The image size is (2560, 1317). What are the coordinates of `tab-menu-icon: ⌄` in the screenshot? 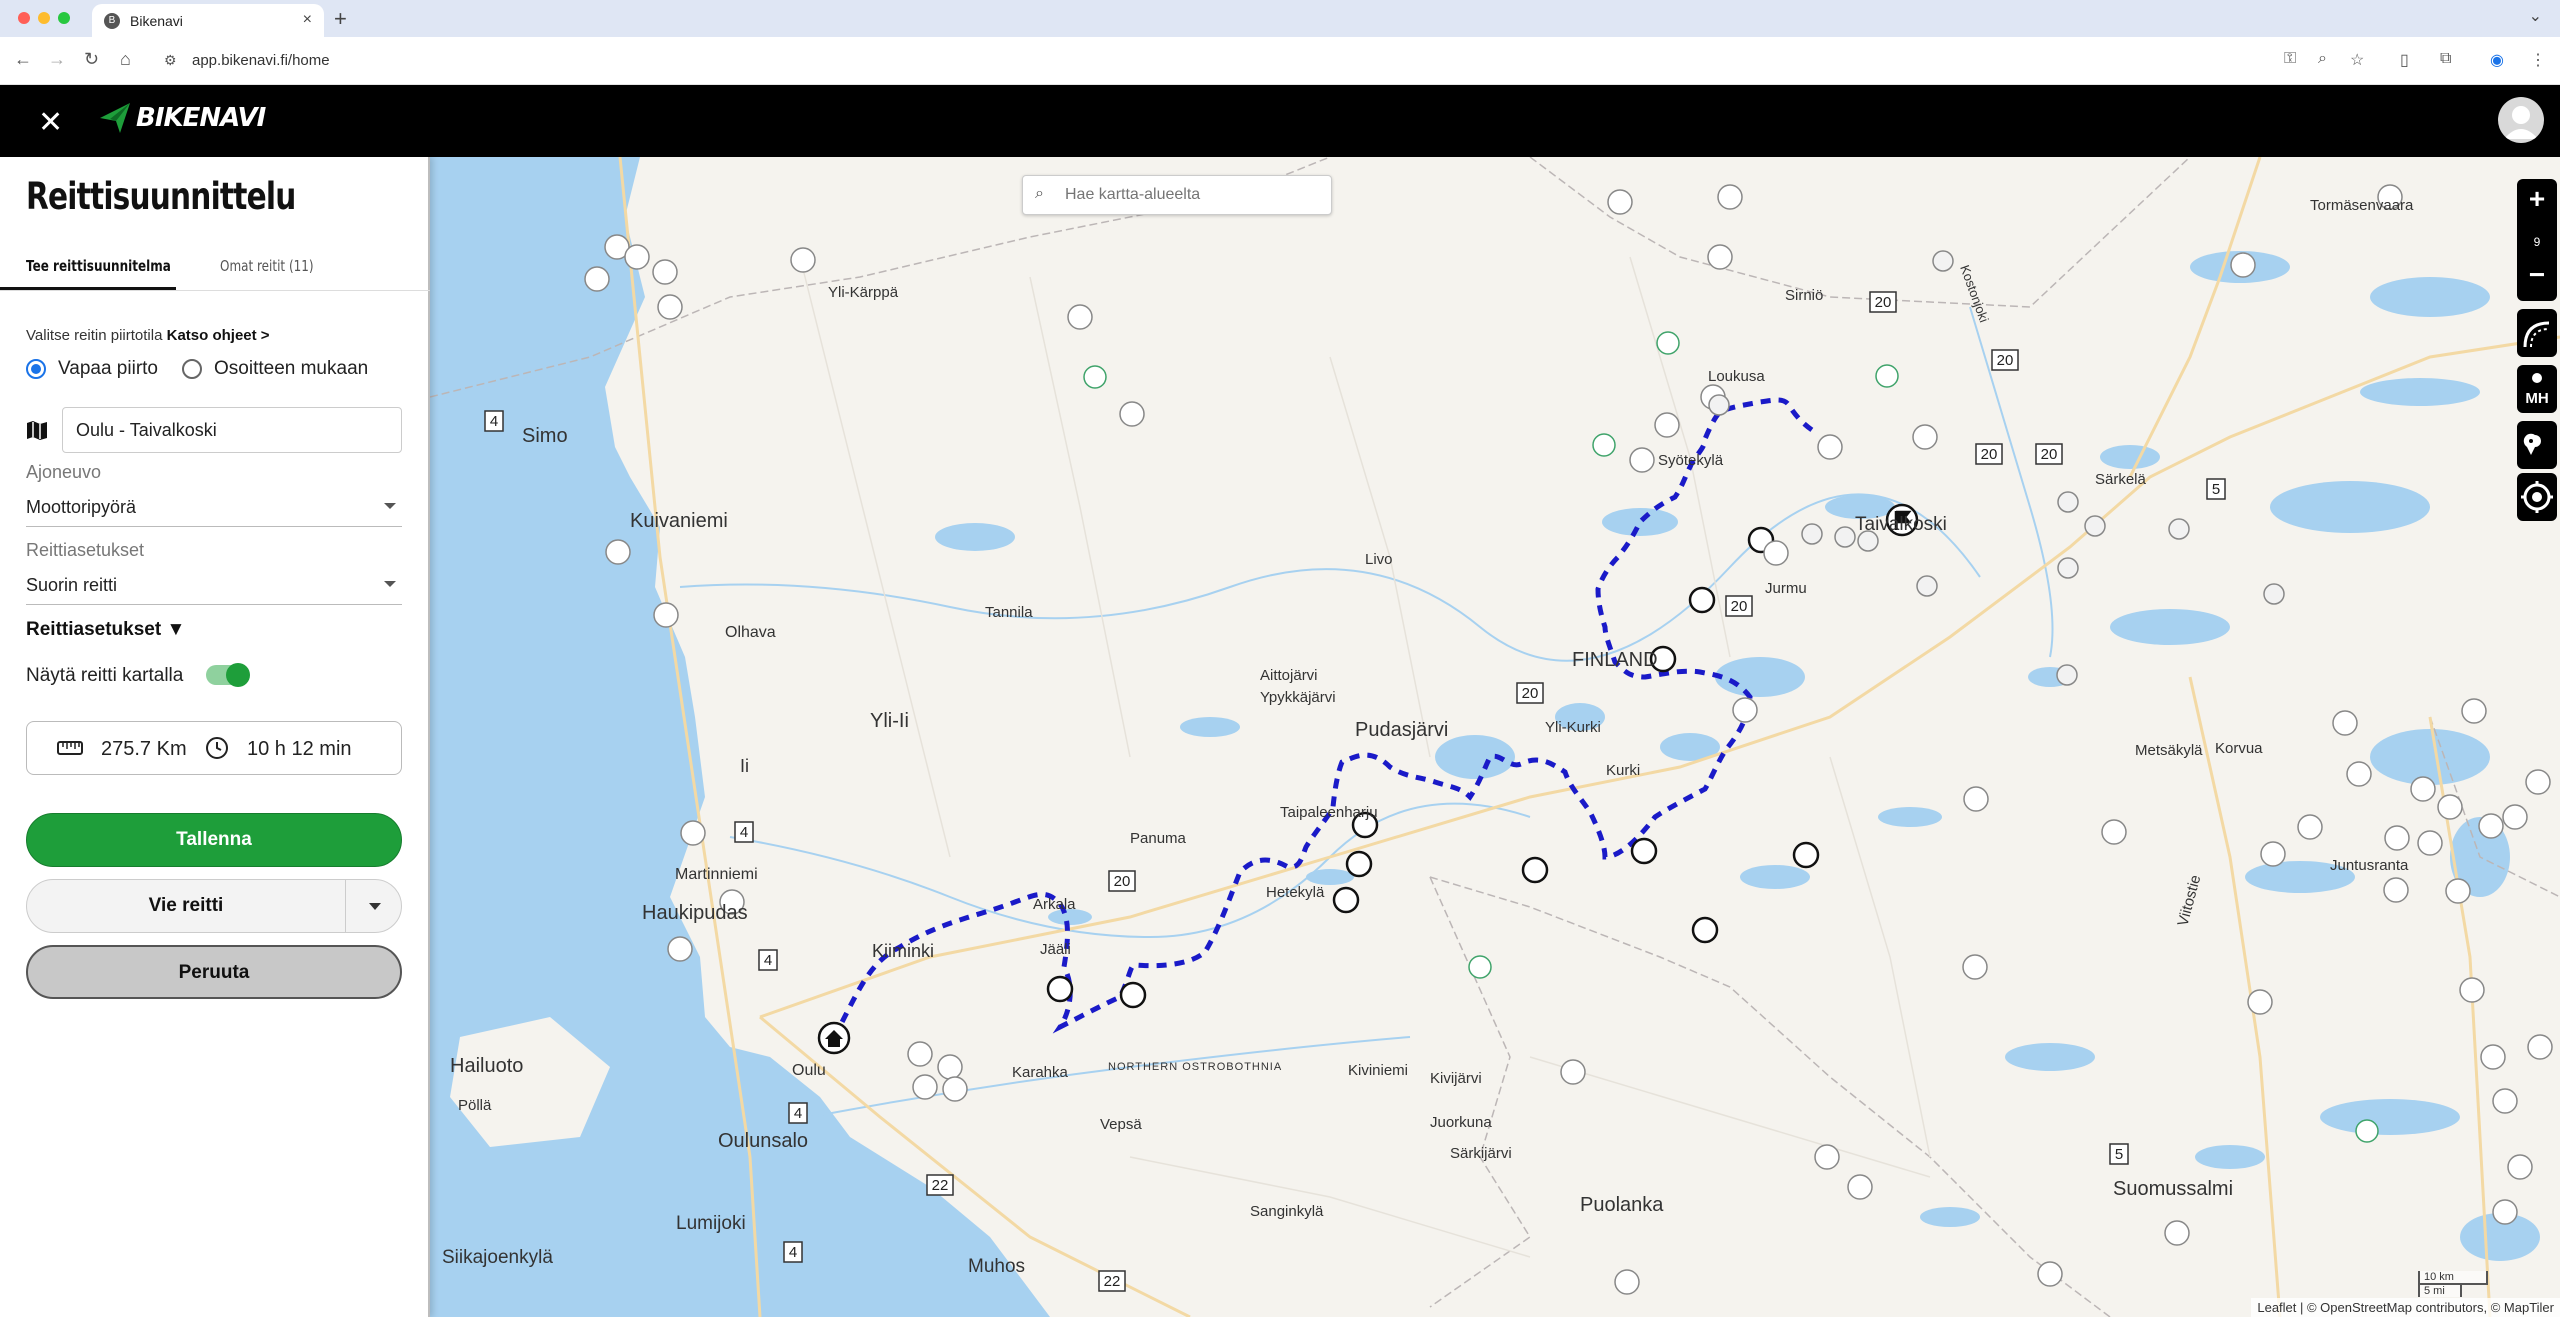 It's located at (2535, 16).